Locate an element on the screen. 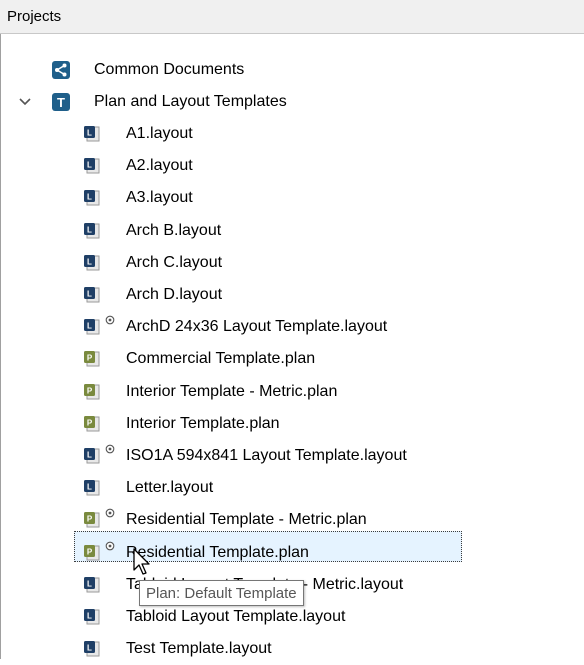 The image size is (584, 665). tree-item-template-file: L ArchD 24x36 Layout Template.layout is located at coordinates (324, 327).